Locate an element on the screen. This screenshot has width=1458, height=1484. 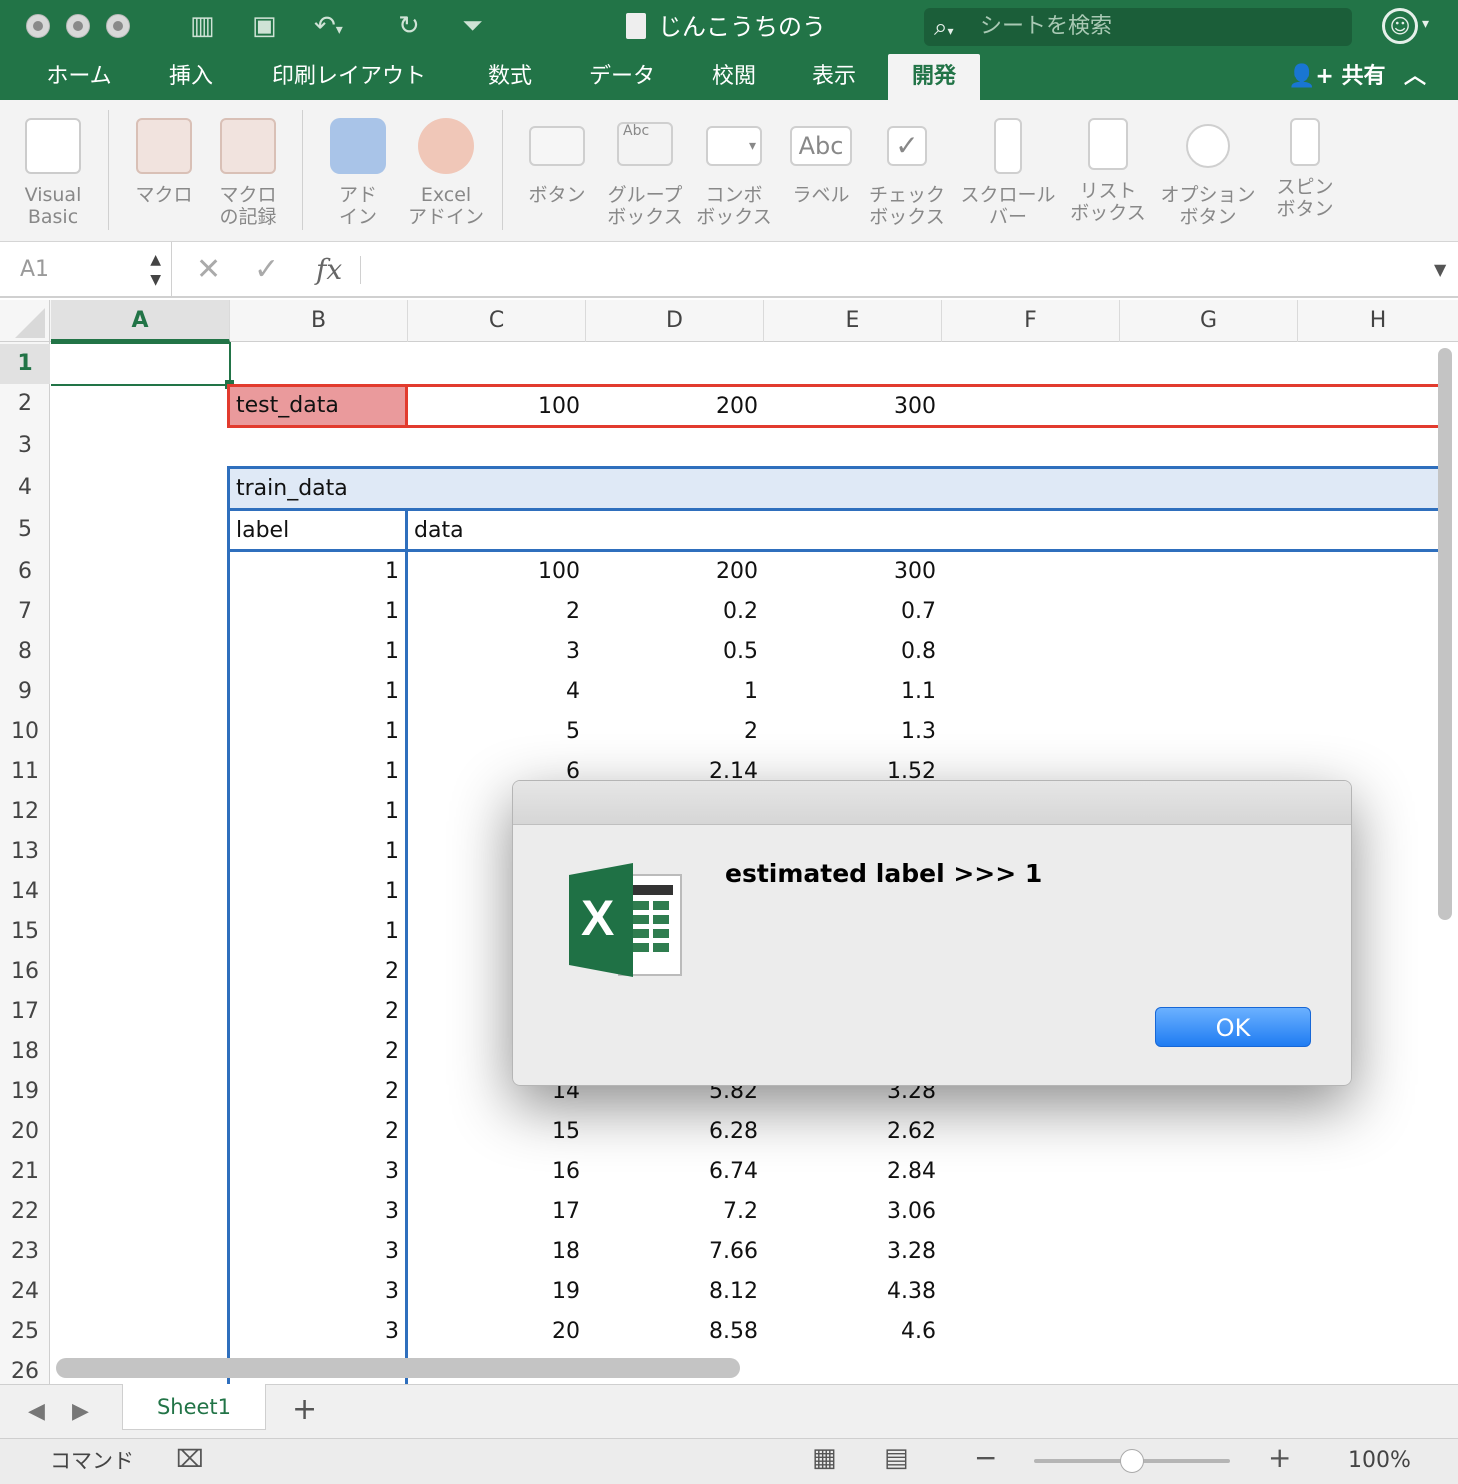
column-header-f: F is located at coordinates (1031, 321).